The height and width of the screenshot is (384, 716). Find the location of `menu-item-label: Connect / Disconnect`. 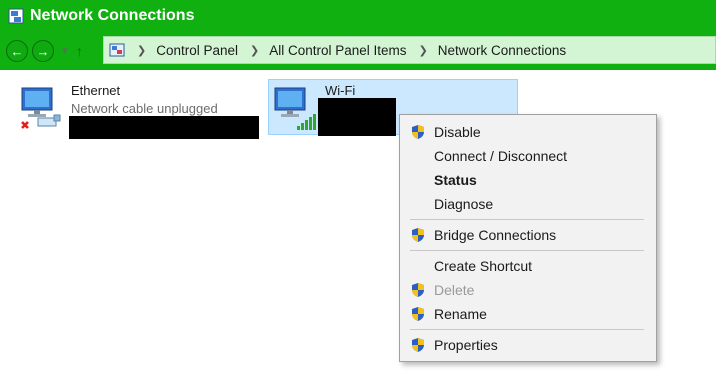

menu-item-label: Connect / Disconnect is located at coordinates (501, 156).